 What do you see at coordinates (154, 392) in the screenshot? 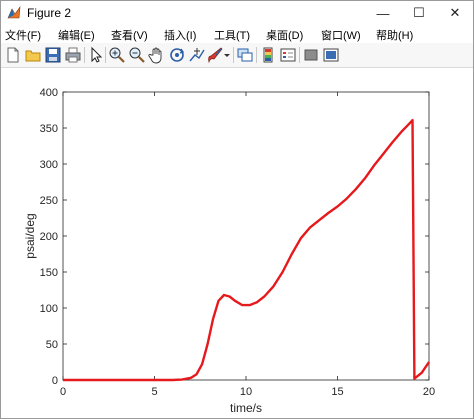
I see `x-tick-label: 5` at bounding box center [154, 392].